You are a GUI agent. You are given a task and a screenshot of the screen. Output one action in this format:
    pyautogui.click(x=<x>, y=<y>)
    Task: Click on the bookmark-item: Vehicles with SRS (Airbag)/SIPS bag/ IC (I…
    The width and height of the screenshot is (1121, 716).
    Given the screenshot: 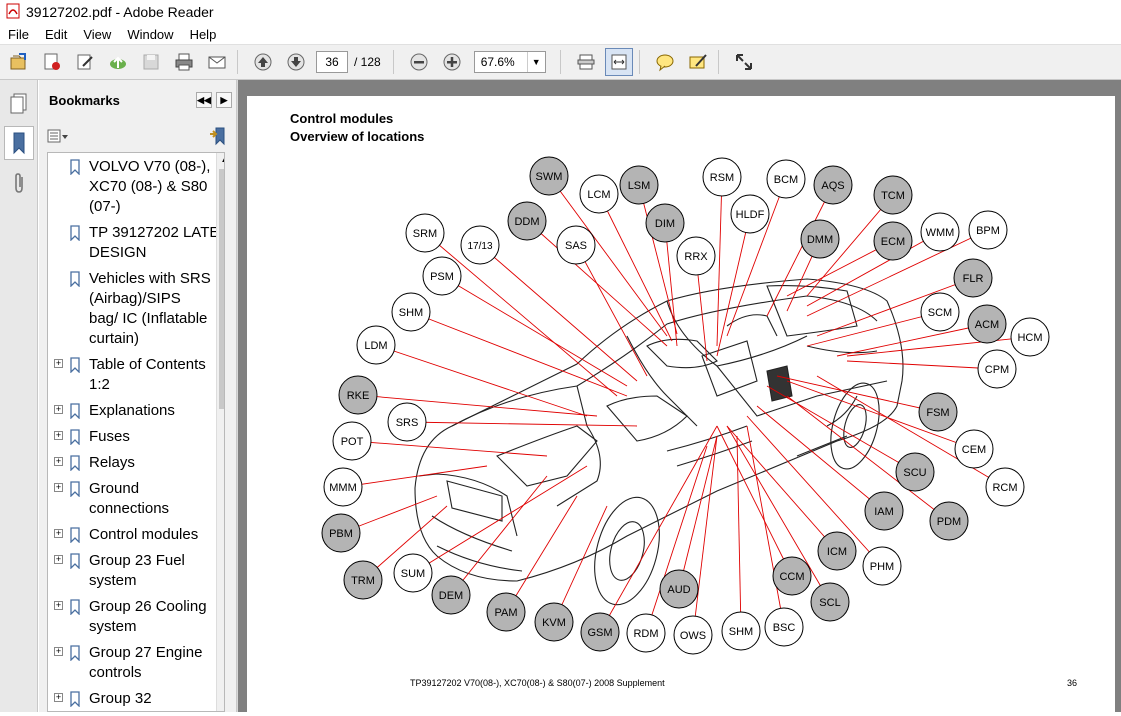 What is the action you would take?
    pyautogui.click(x=136, y=309)
    